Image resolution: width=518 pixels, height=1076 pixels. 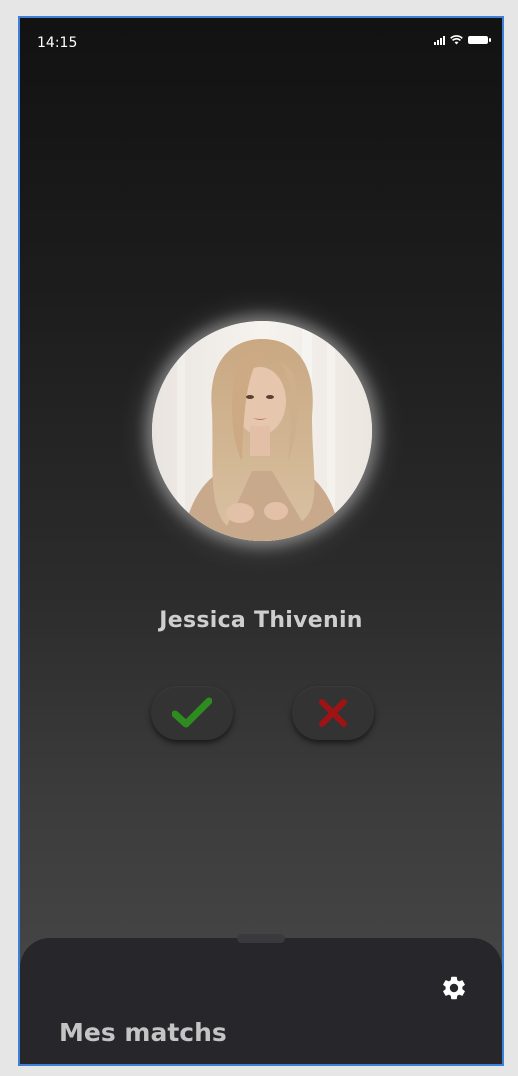 What do you see at coordinates (479, 40) in the screenshot?
I see `battery-icon` at bounding box center [479, 40].